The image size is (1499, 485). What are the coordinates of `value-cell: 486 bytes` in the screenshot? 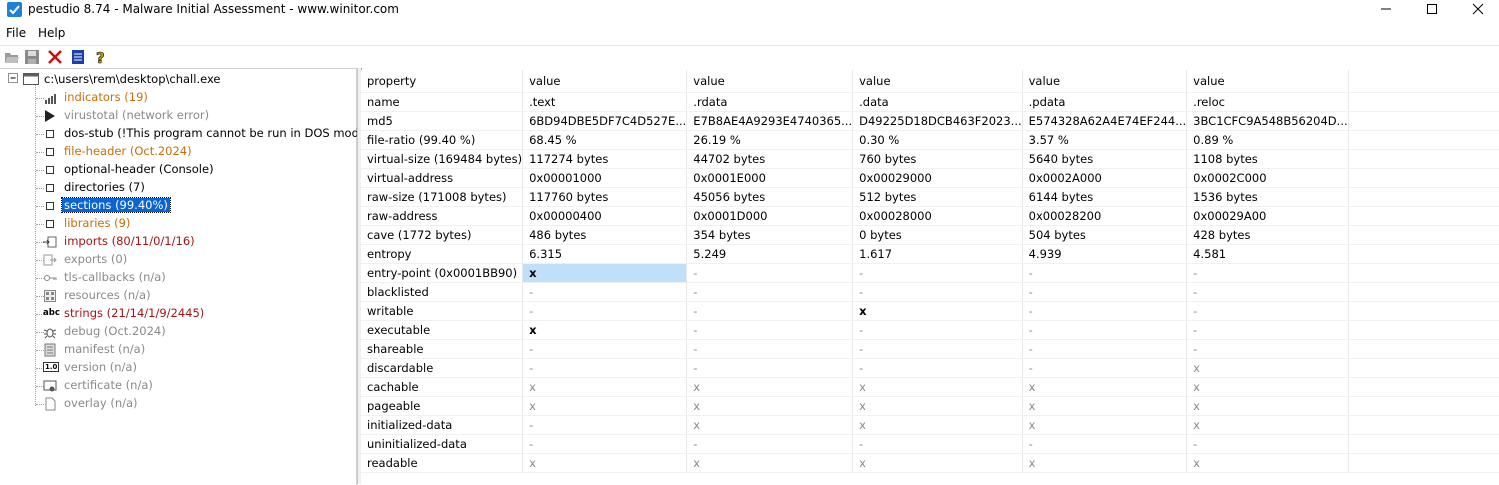 It's located at (605, 235).